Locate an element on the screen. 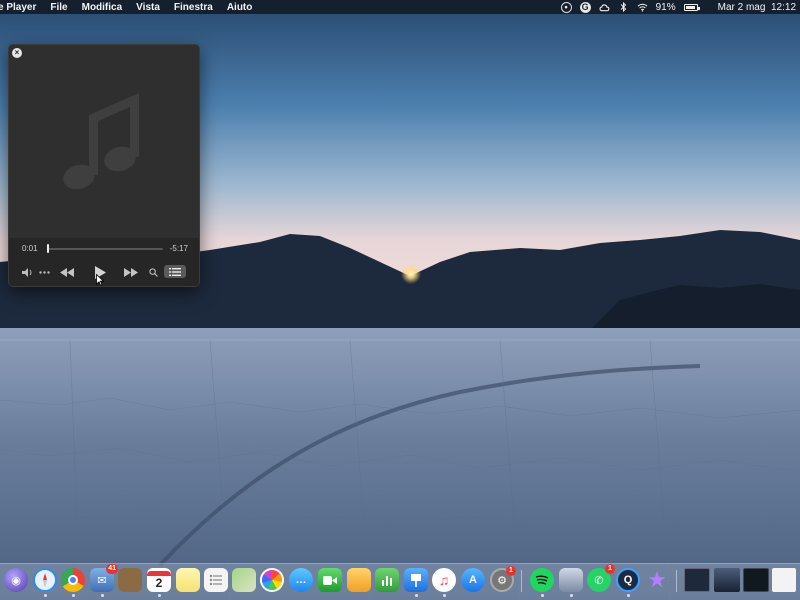 This screenshot has height=600, width=800. calendar-day: 2 is located at coordinates (159, 582).